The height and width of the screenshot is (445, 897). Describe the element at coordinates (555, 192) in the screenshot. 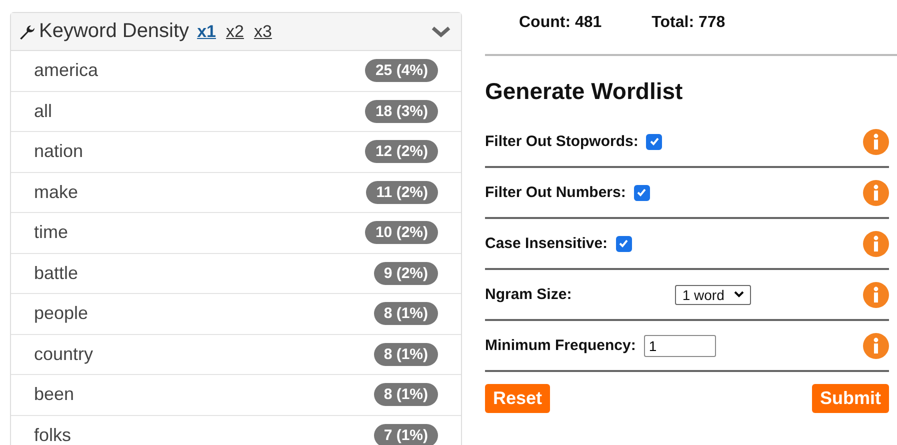

I see `option-label: Filter Out Numbers:` at that location.